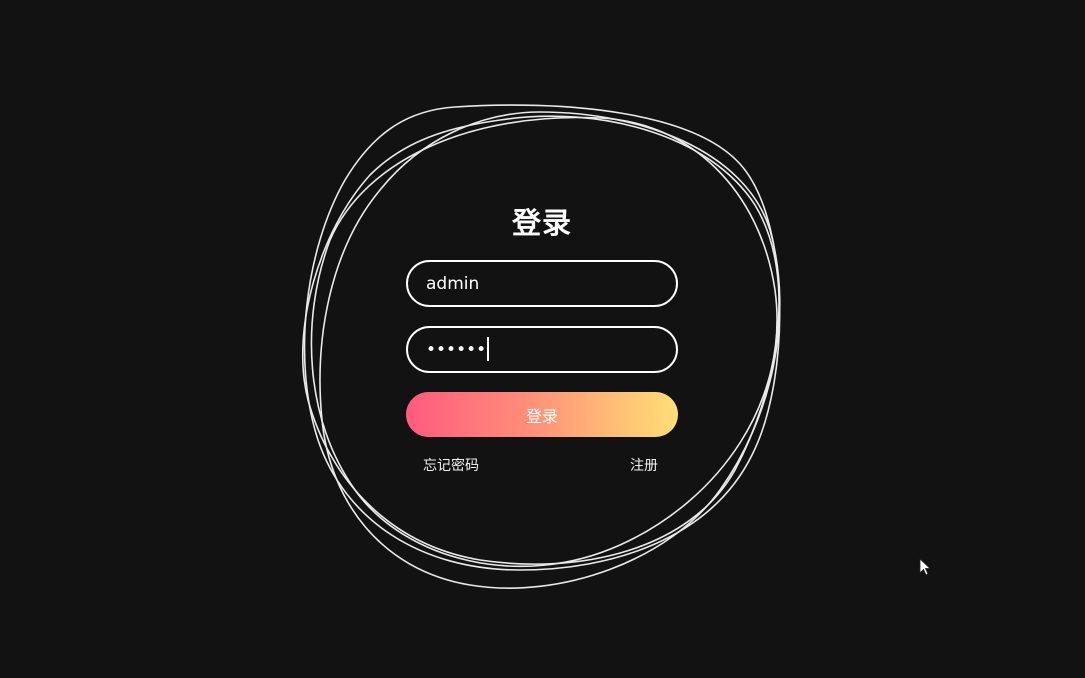  Describe the element at coordinates (451, 465) in the screenshot. I see `forgot-password-link: 忘记密码` at that location.